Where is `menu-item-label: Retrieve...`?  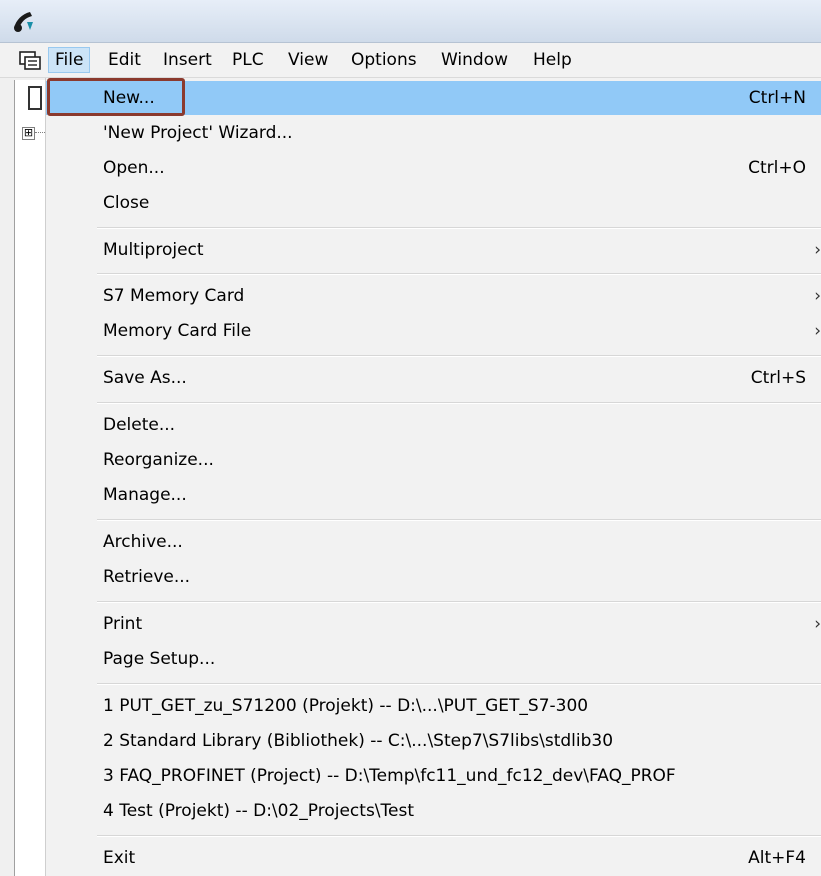 menu-item-label: Retrieve... is located at coordinates (147, 577).